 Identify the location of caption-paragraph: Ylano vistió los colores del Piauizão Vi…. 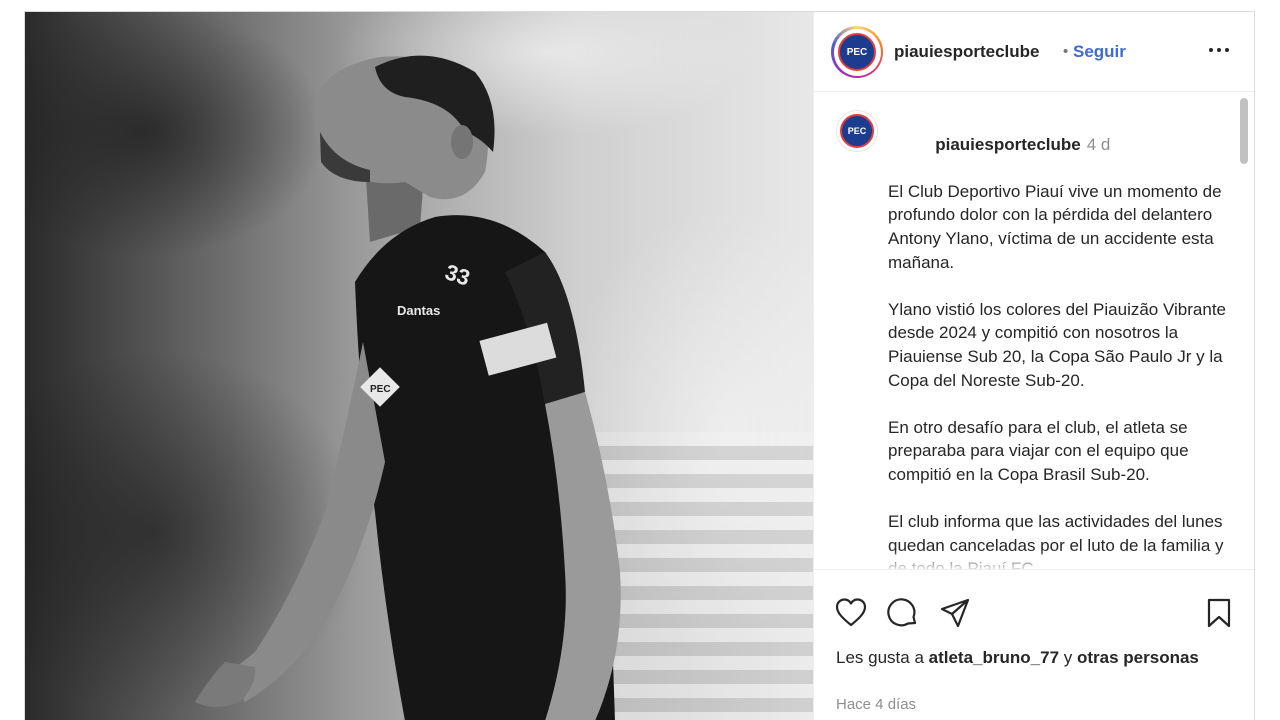
(1059, 344).